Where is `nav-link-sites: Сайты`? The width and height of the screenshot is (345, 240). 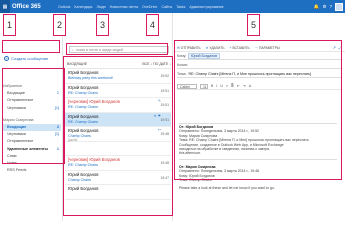
nav-link-sites: Сайты is located at coordinates (166, 7).